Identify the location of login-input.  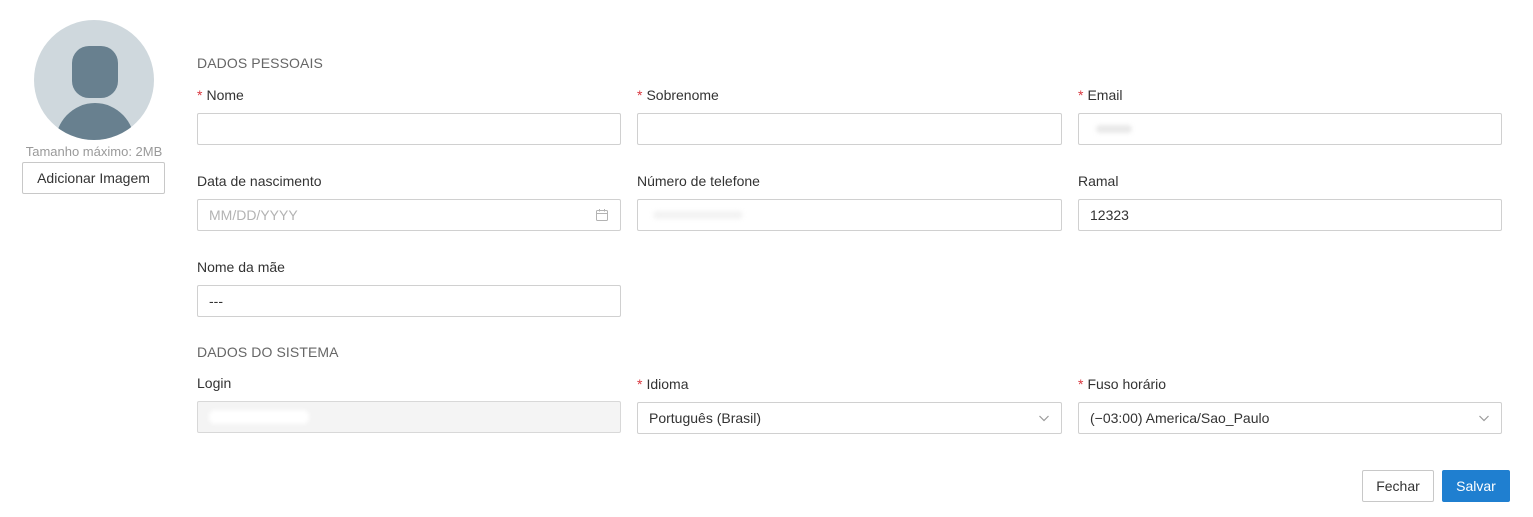
(409, 417).